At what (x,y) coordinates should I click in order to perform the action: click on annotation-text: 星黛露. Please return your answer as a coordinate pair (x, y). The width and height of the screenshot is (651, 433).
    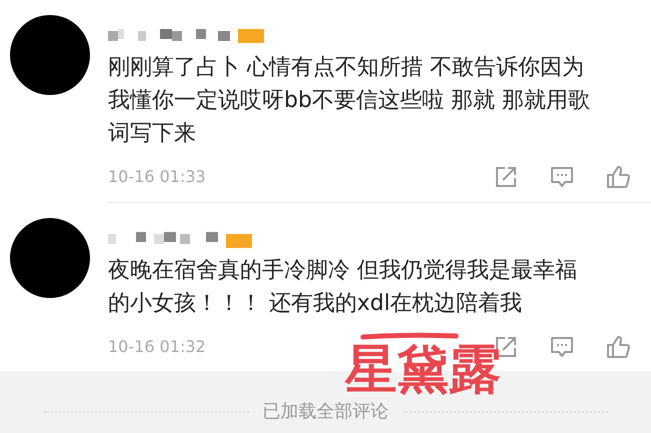
    Looking at the image, I should click on (423, 370).